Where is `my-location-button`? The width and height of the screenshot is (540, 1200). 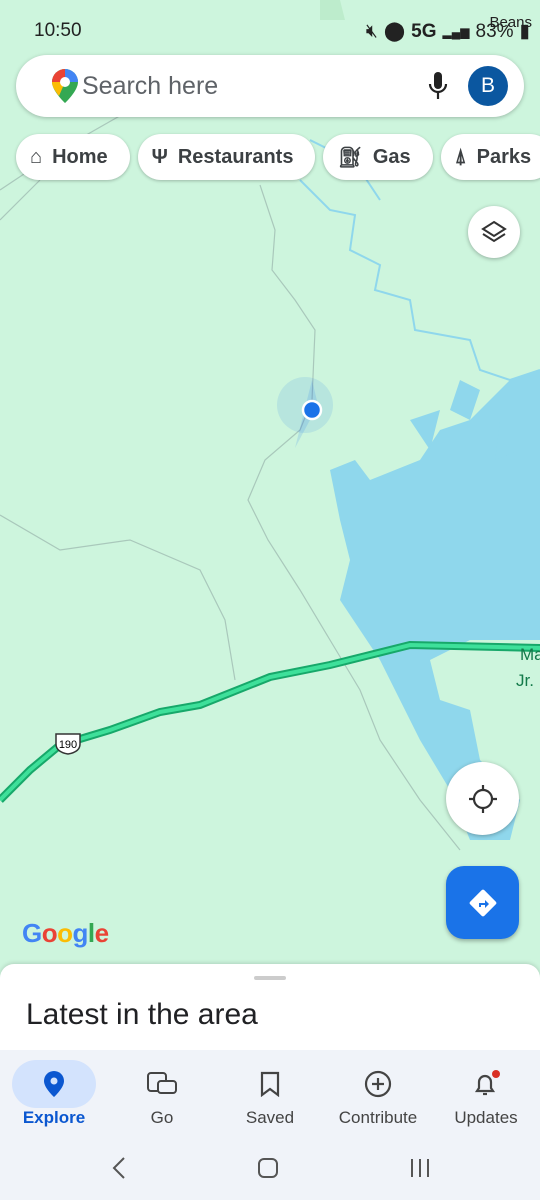 my-location-button is located at coordinates (482, 798).